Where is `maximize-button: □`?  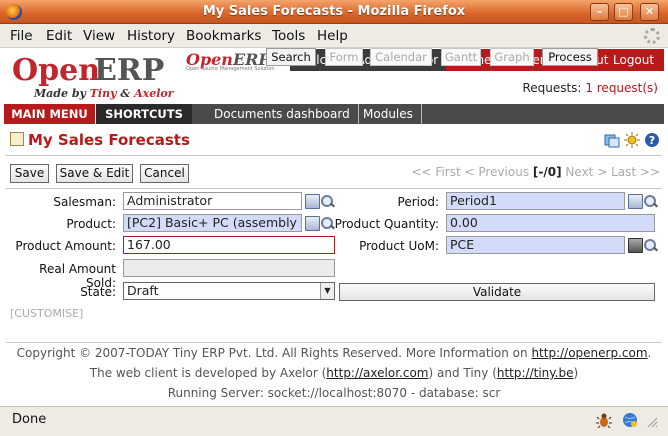 maximize-button: □ is located at coordinates (623, 12).